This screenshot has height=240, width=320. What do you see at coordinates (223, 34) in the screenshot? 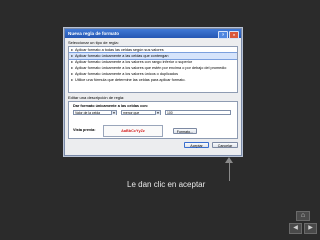
I see `help-icon: ?` at bounding box center [223, 34].